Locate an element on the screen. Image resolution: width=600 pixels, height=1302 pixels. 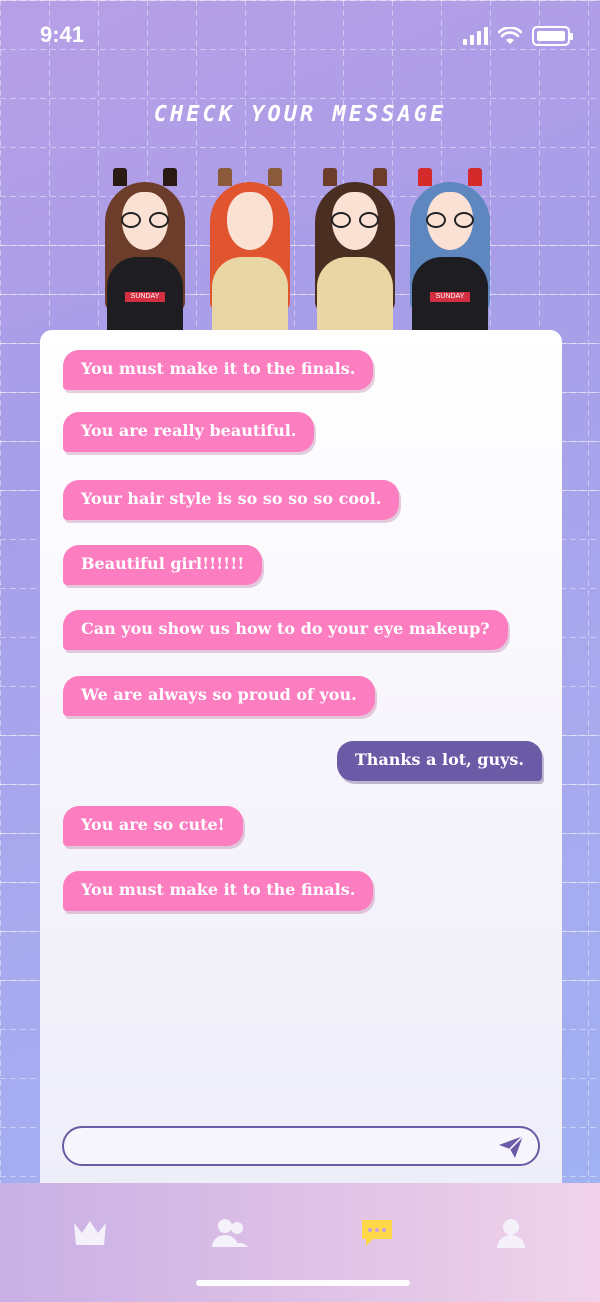
status-bar: 9:41 is located at coordinates (300, 35).